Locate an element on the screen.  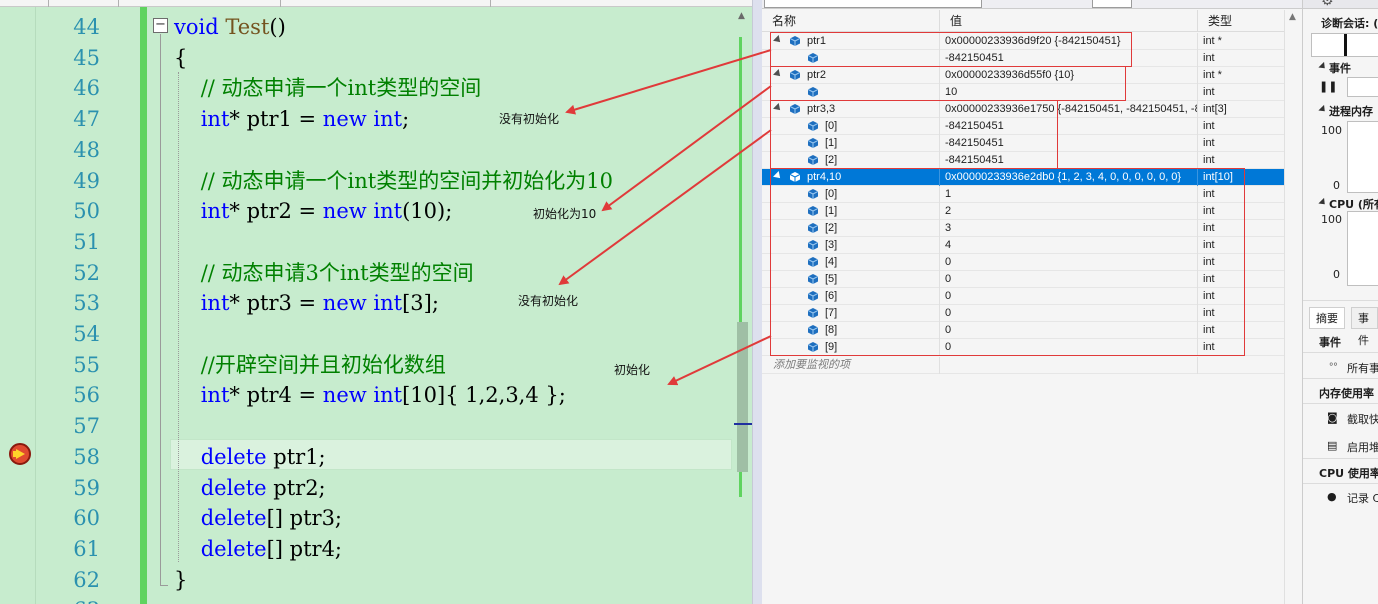
code-line: } is located at coordinates (180, 580).